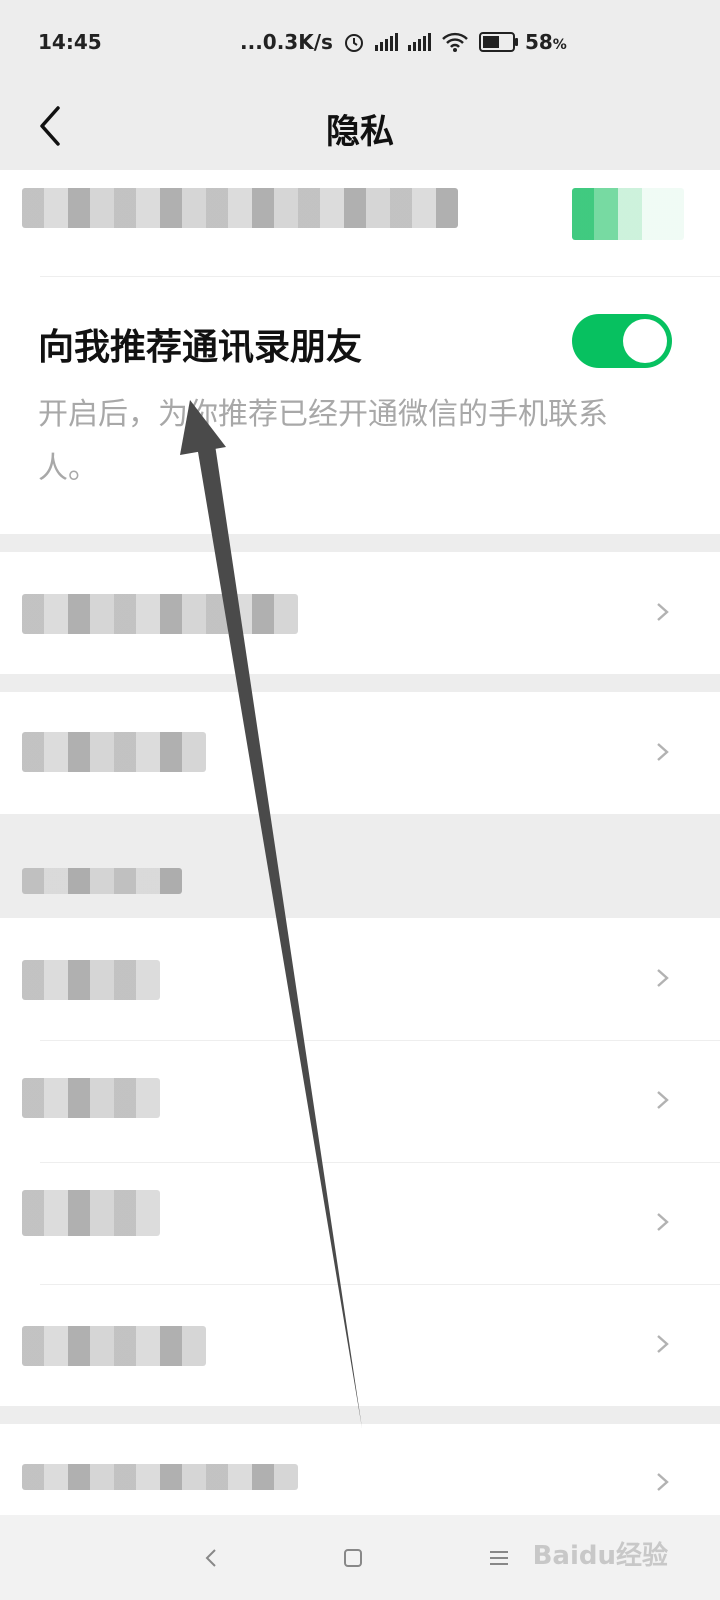 This screenshot has width=720, height=1600. Describe the element at coordinates (70, 42) in the screenshot. I see `status-time: 14:45` at that location.